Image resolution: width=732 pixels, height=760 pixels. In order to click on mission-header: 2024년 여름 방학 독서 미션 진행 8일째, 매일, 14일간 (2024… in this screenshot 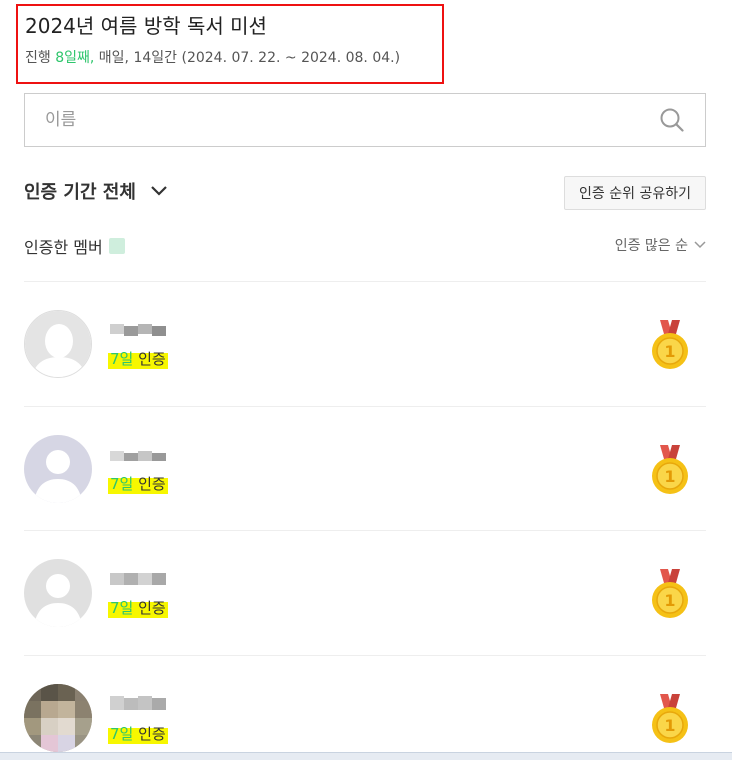, I will do `click(230, 44)`.